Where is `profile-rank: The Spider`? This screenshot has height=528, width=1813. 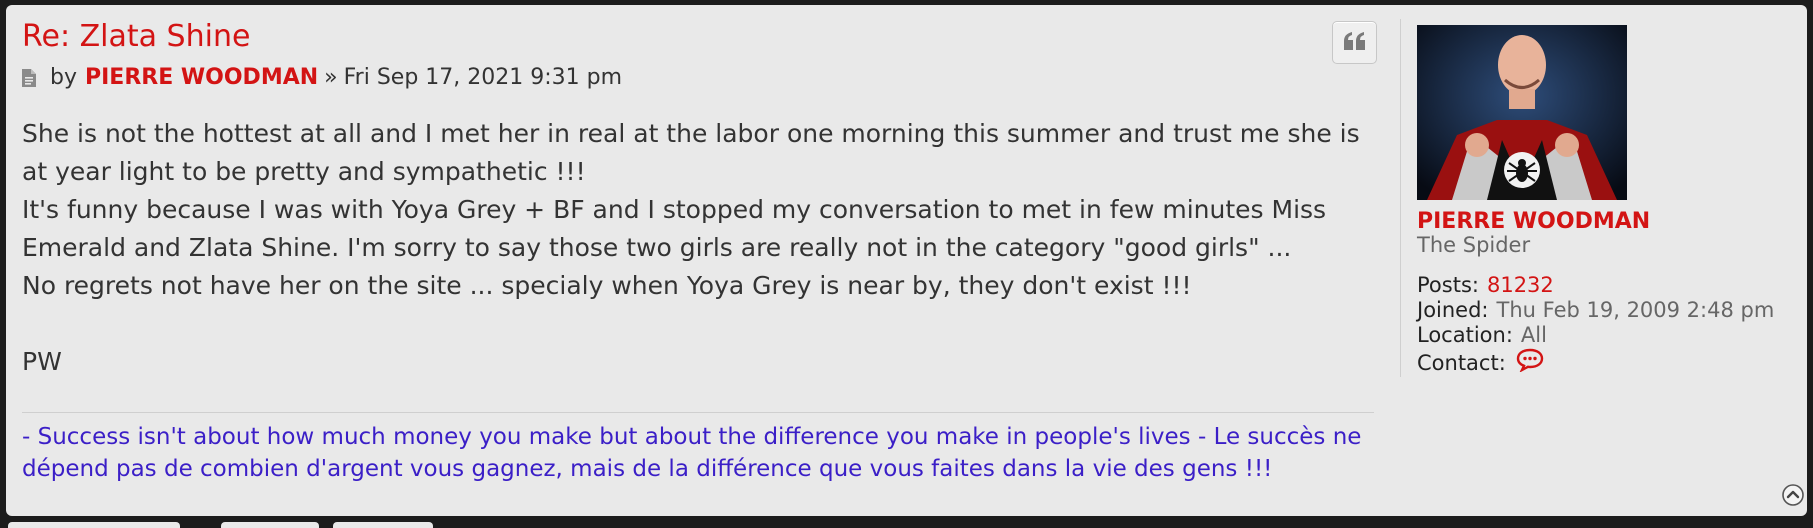
profile-rank: The Spider is located at coordinates (1474, 245).